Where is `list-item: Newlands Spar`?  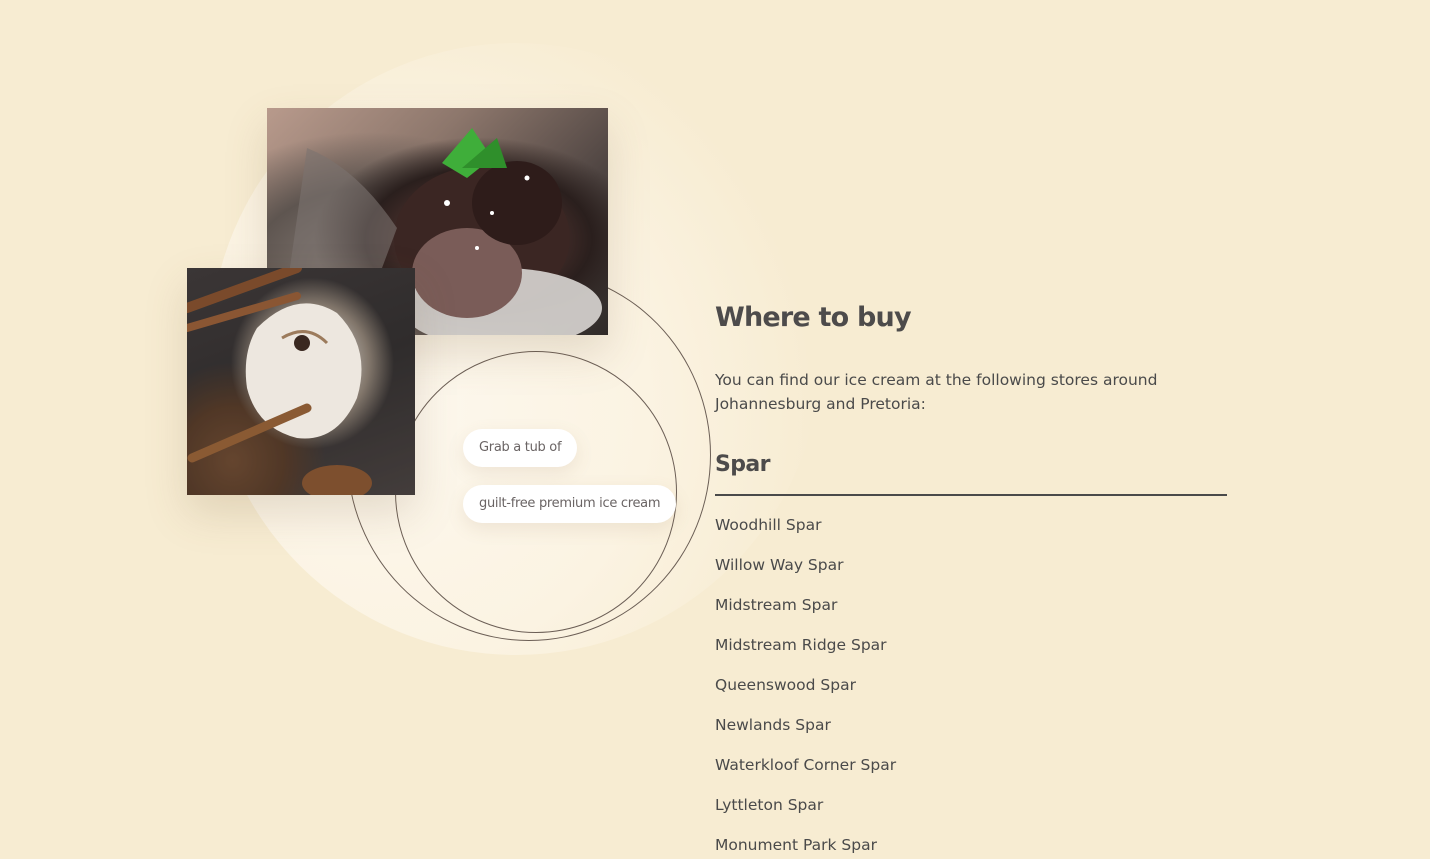
list-item: Newlands Spar is located at coordinates (773, 725).